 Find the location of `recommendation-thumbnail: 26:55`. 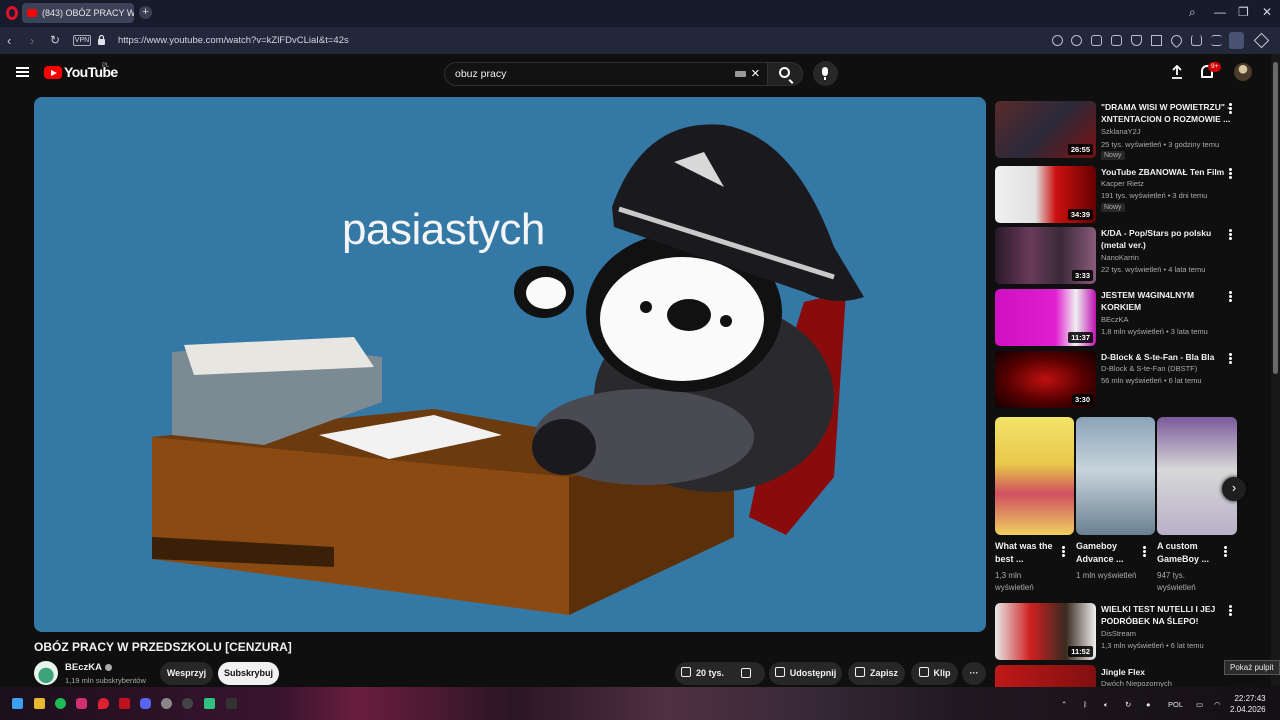

recommendation-thumbnail: 26:55 is located at coordinates (1045, 129).